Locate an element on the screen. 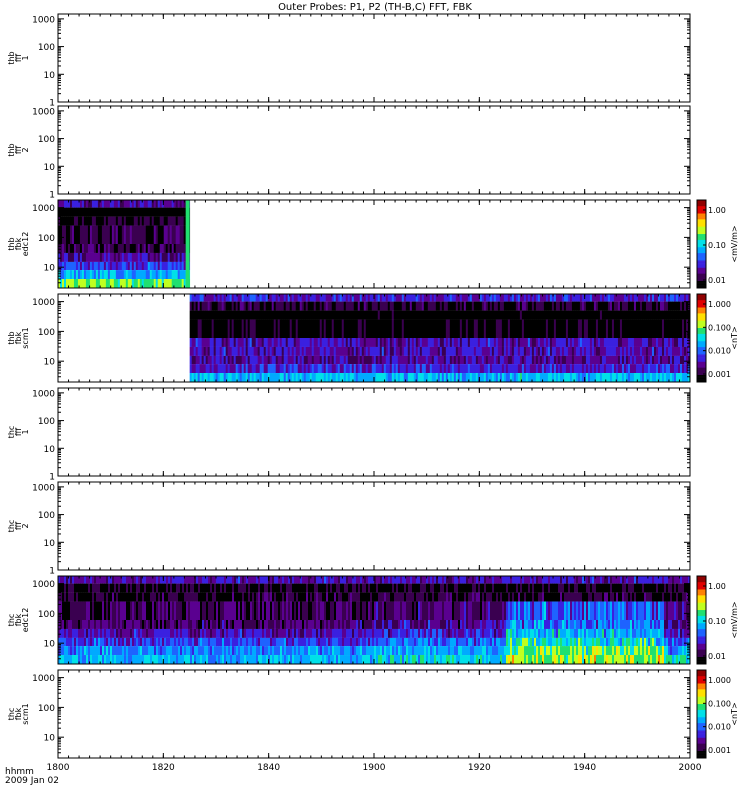 The width and height of the screenshot is (750, 800). panel-thb-fbk-edc12: 101001000thbfbkedc121.000.100.01<mV/m> is located at coordinates (373, 244).